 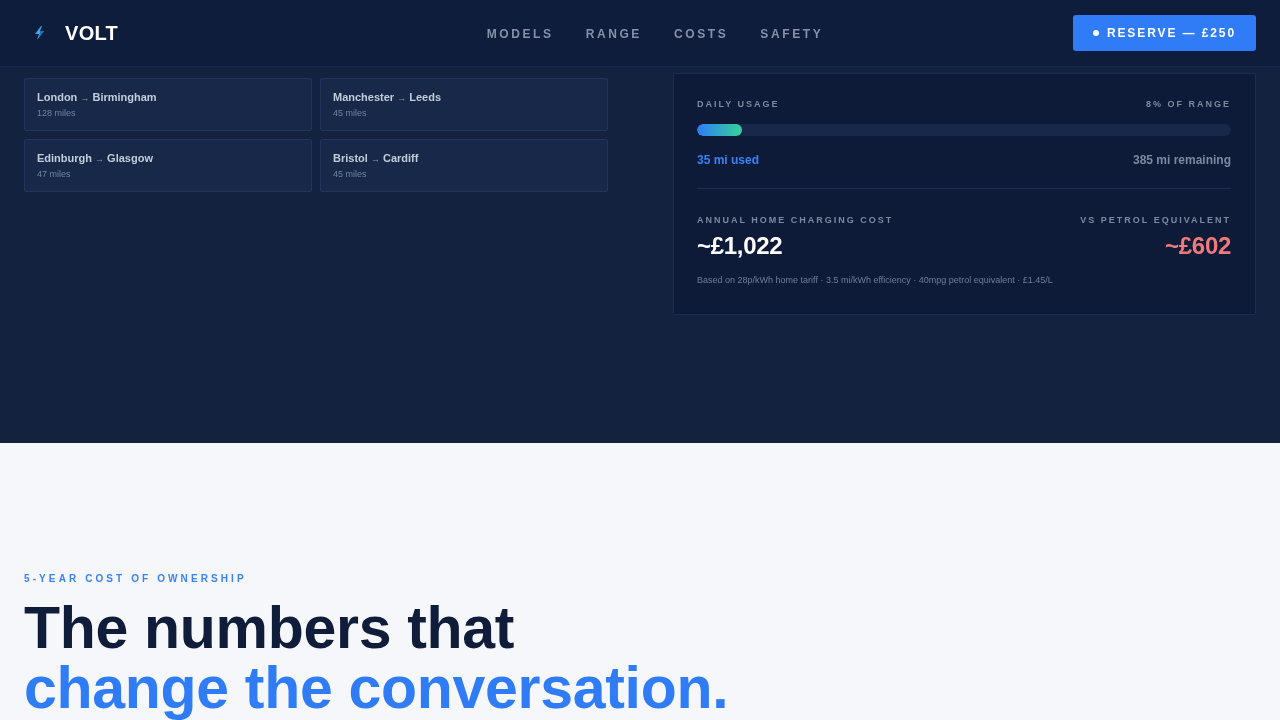 What do you see at coordinates (1095, 33) in the screenshot?
I see `dot-icon` at bounding box center [1095, 33].